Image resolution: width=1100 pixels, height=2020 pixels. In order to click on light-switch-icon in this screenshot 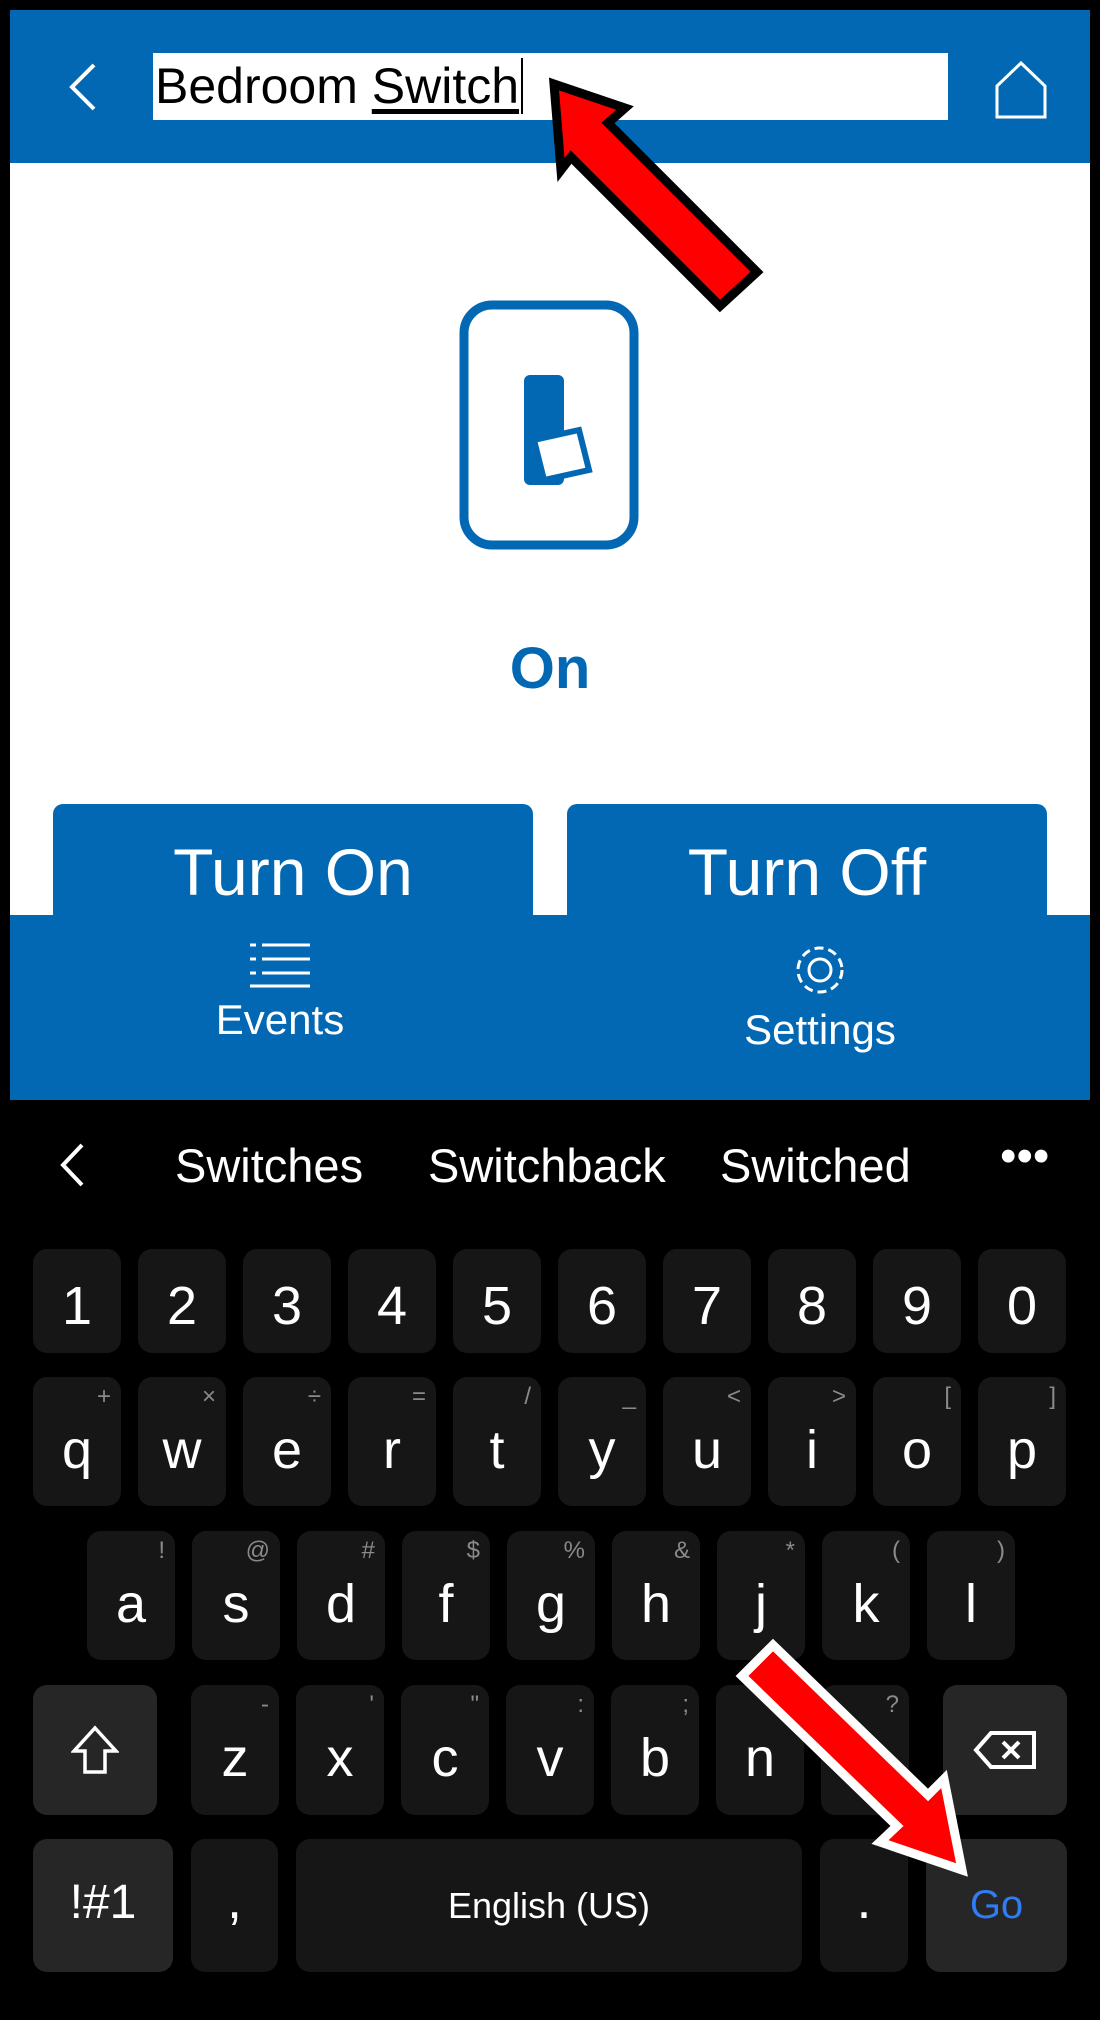, I will do `click(549, 425)`.